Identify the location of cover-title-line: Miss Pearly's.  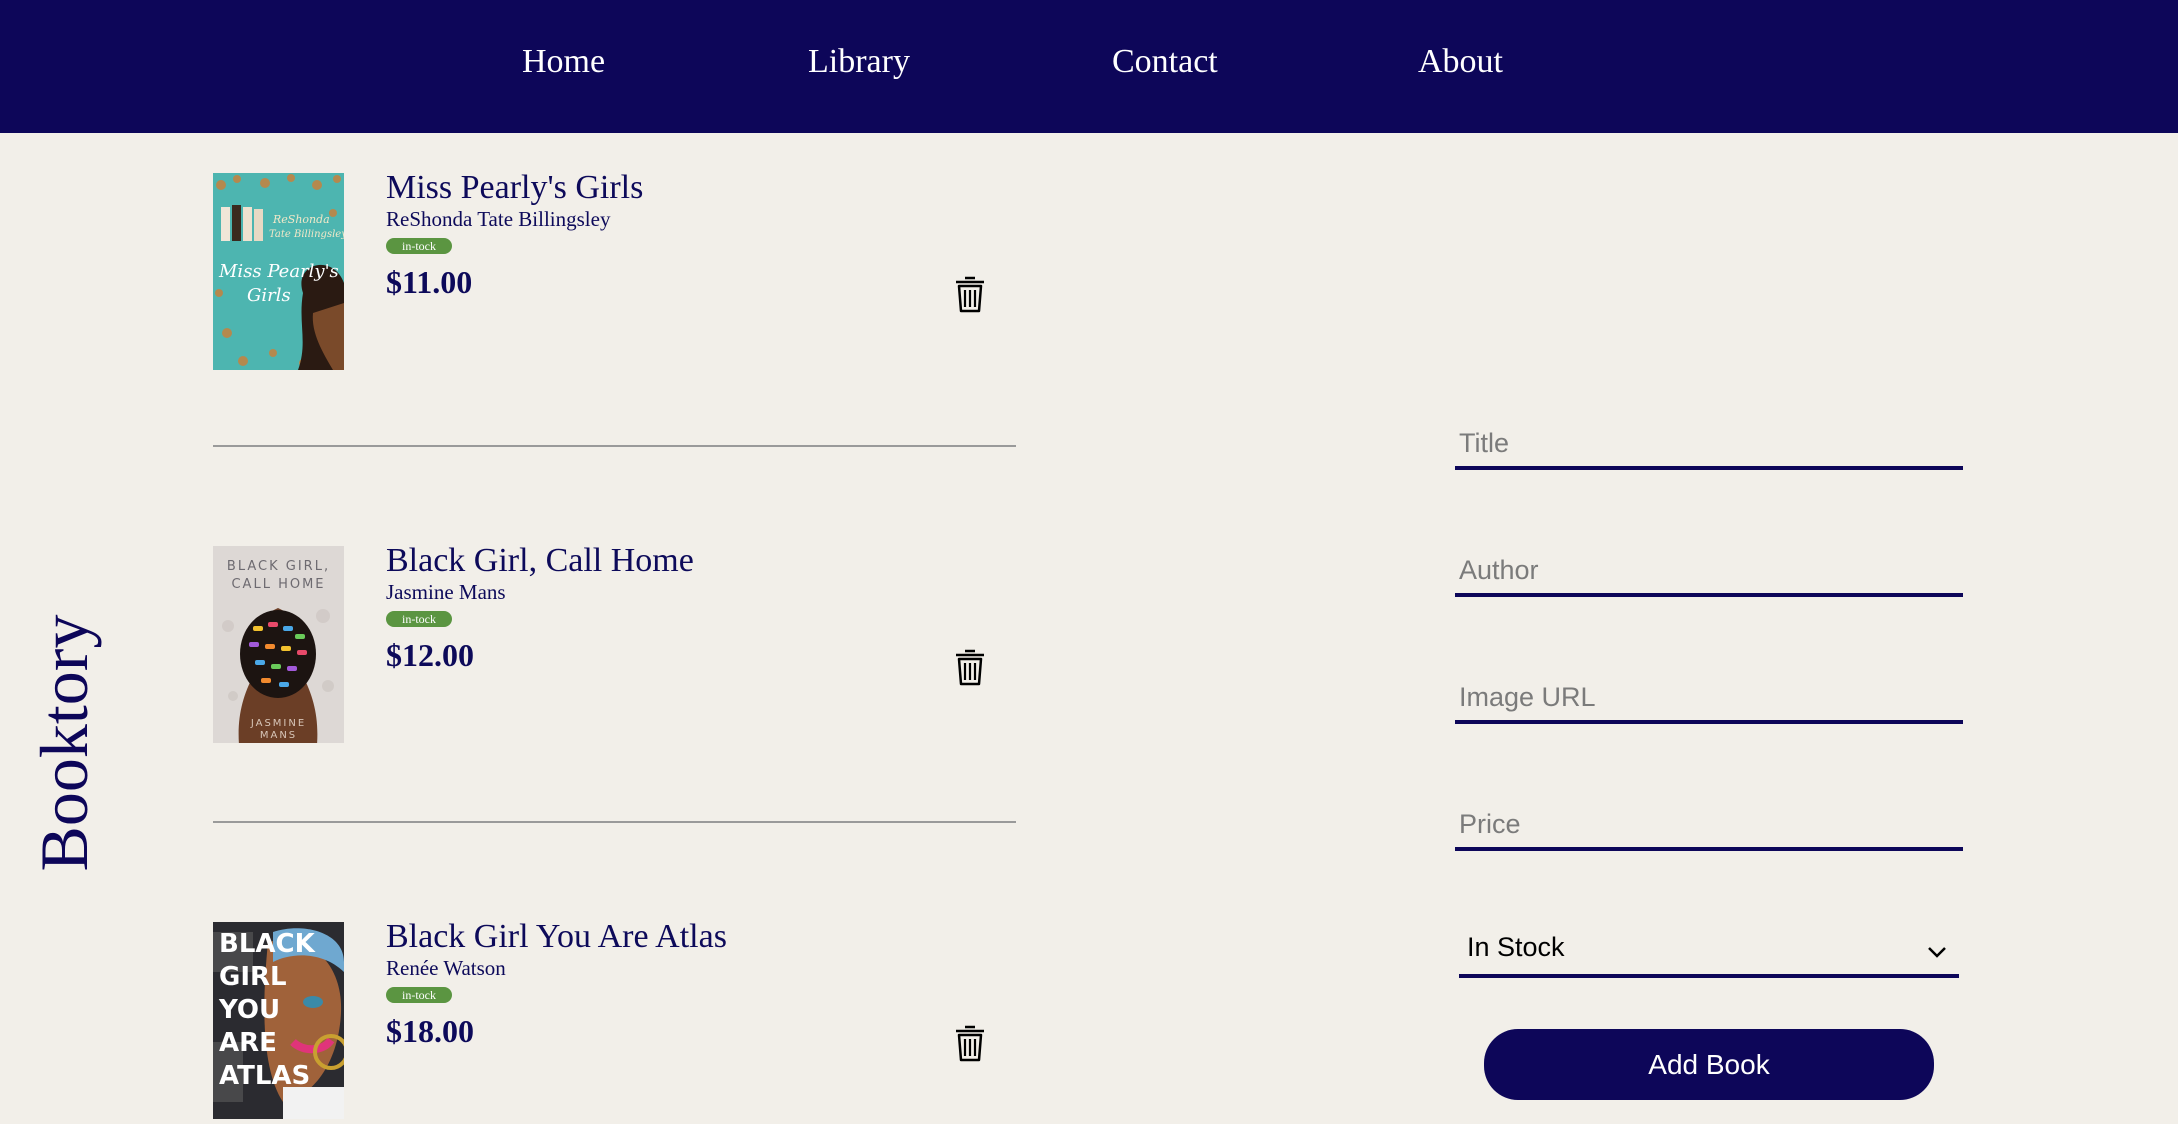
(278, 271).